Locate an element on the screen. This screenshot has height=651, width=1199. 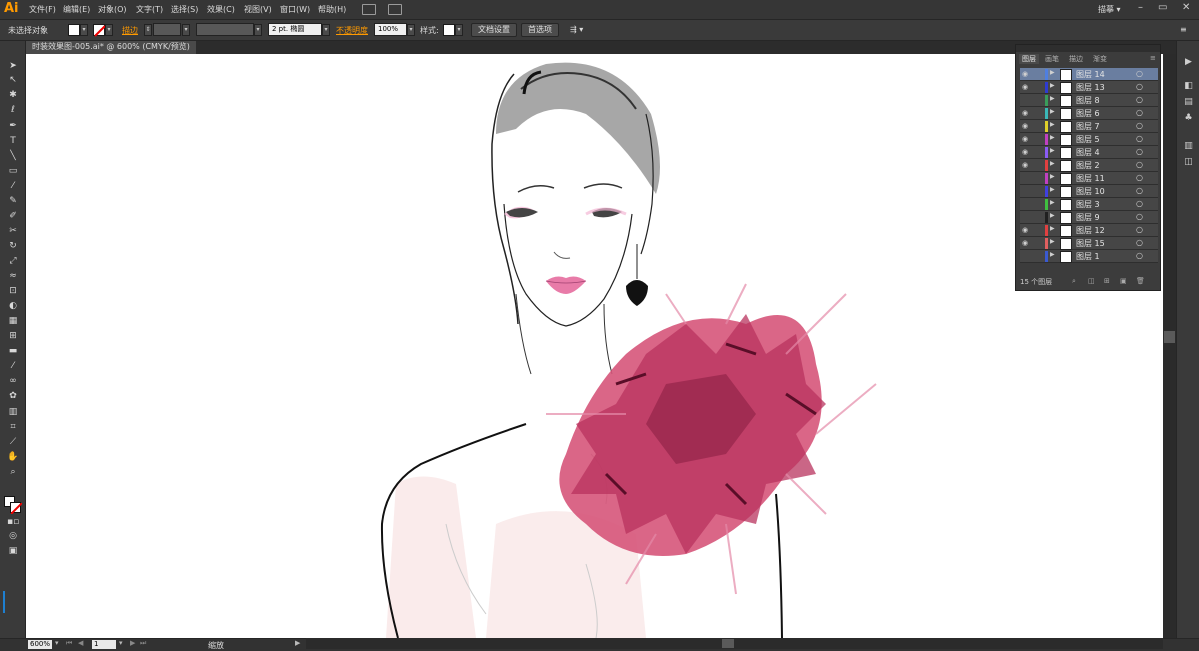
direct-selection-tool-icon: ↖ is located at coordinates (13, 80).